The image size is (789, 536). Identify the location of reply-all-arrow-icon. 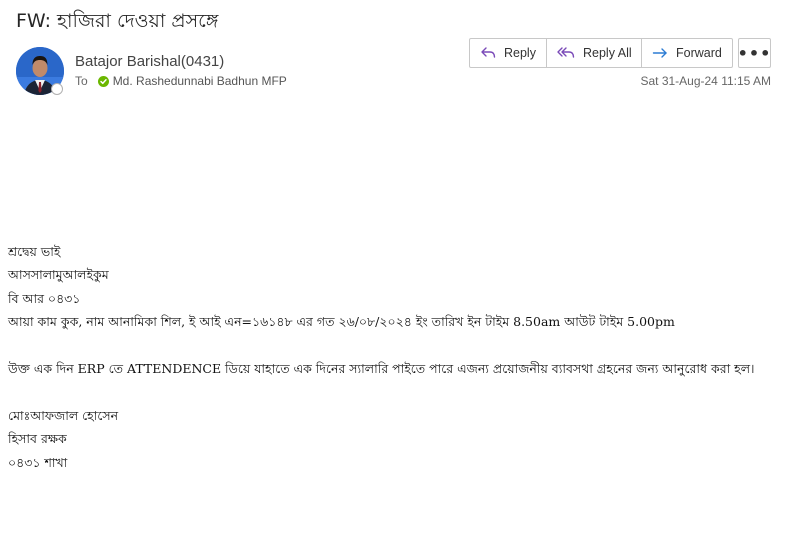
(566, 53).